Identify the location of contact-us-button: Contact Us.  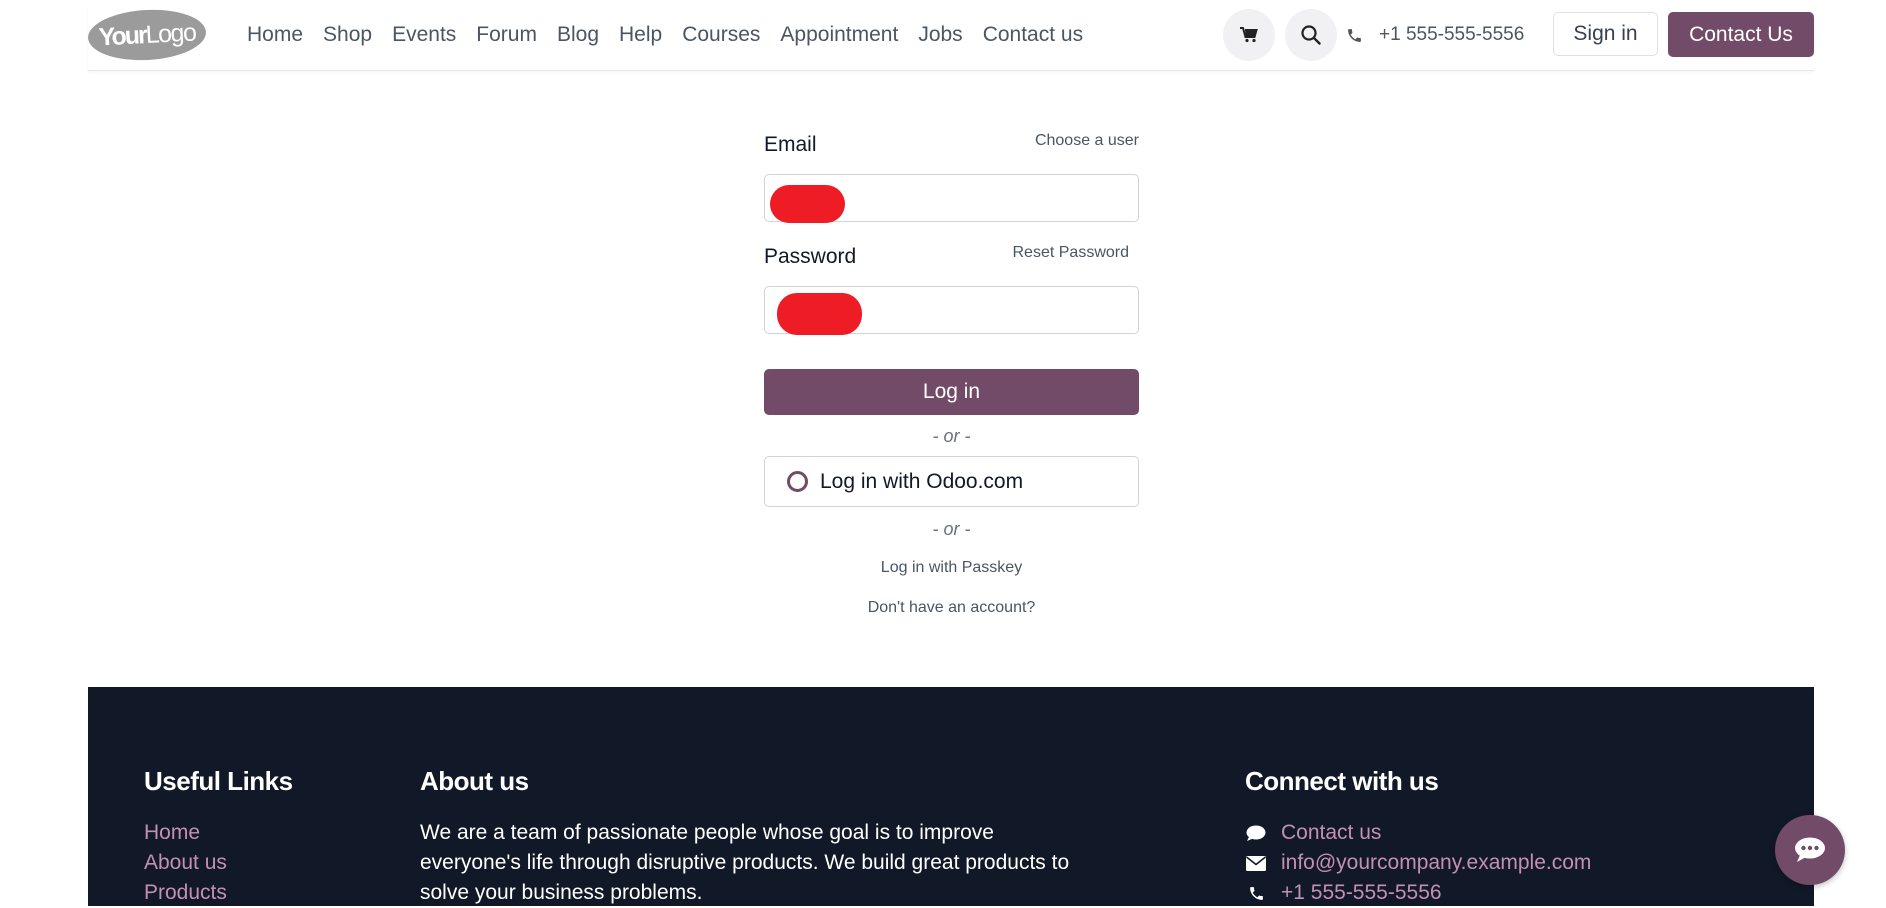
(1741, 34).